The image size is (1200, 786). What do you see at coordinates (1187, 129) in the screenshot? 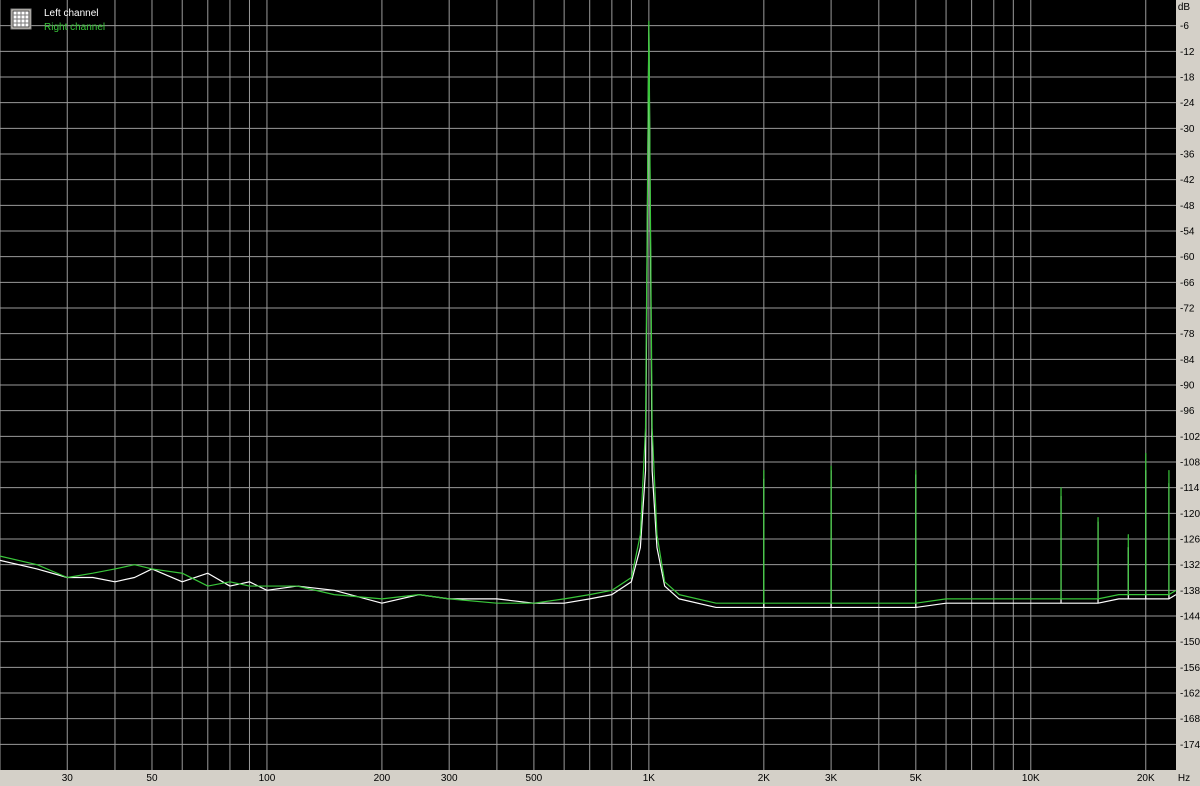
I see `y-tick-label: -30` at bounding box center [1187, 129].